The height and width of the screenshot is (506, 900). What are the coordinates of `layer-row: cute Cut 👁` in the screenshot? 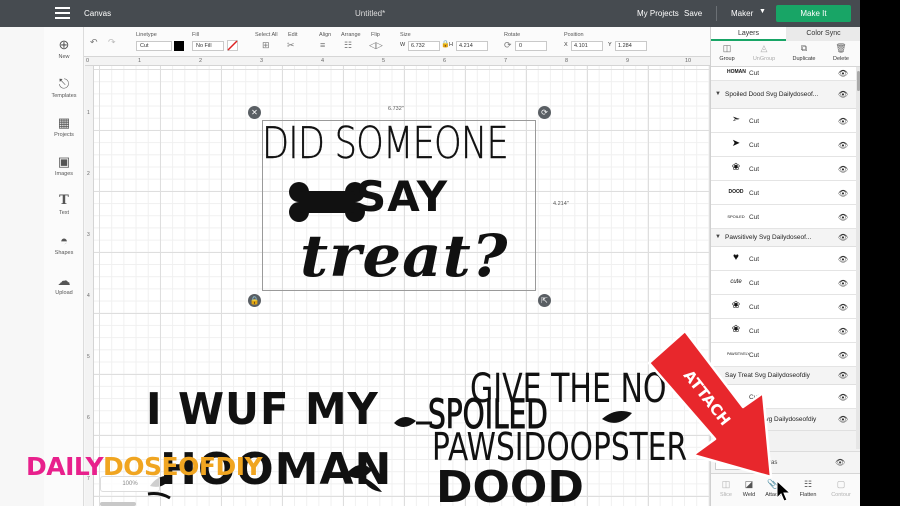 It's located at (783, 283).